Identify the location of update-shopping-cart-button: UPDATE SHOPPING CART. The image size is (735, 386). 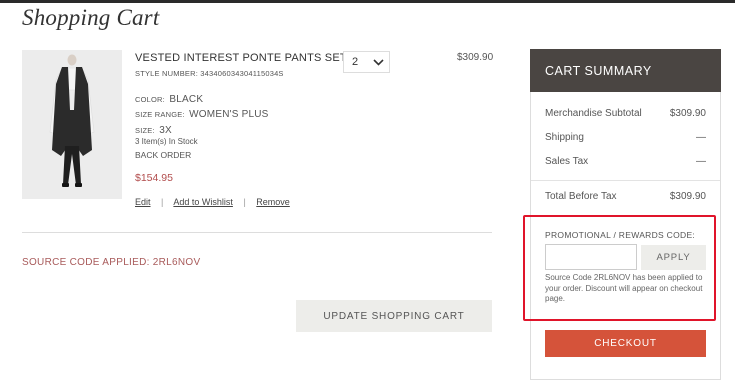
(394, 316).